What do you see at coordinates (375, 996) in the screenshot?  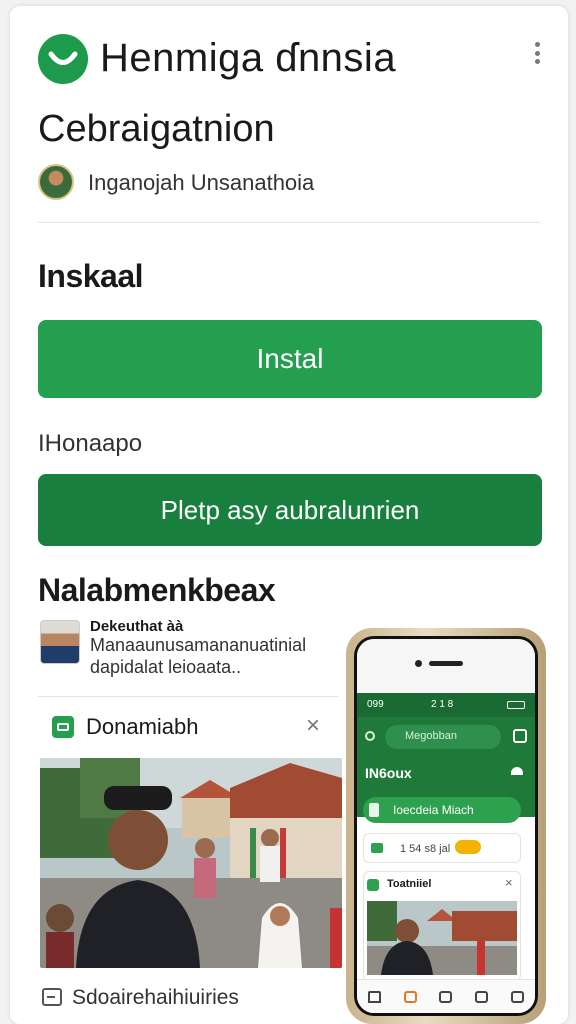 I see `home-icon` at bounding box center [375, 996].